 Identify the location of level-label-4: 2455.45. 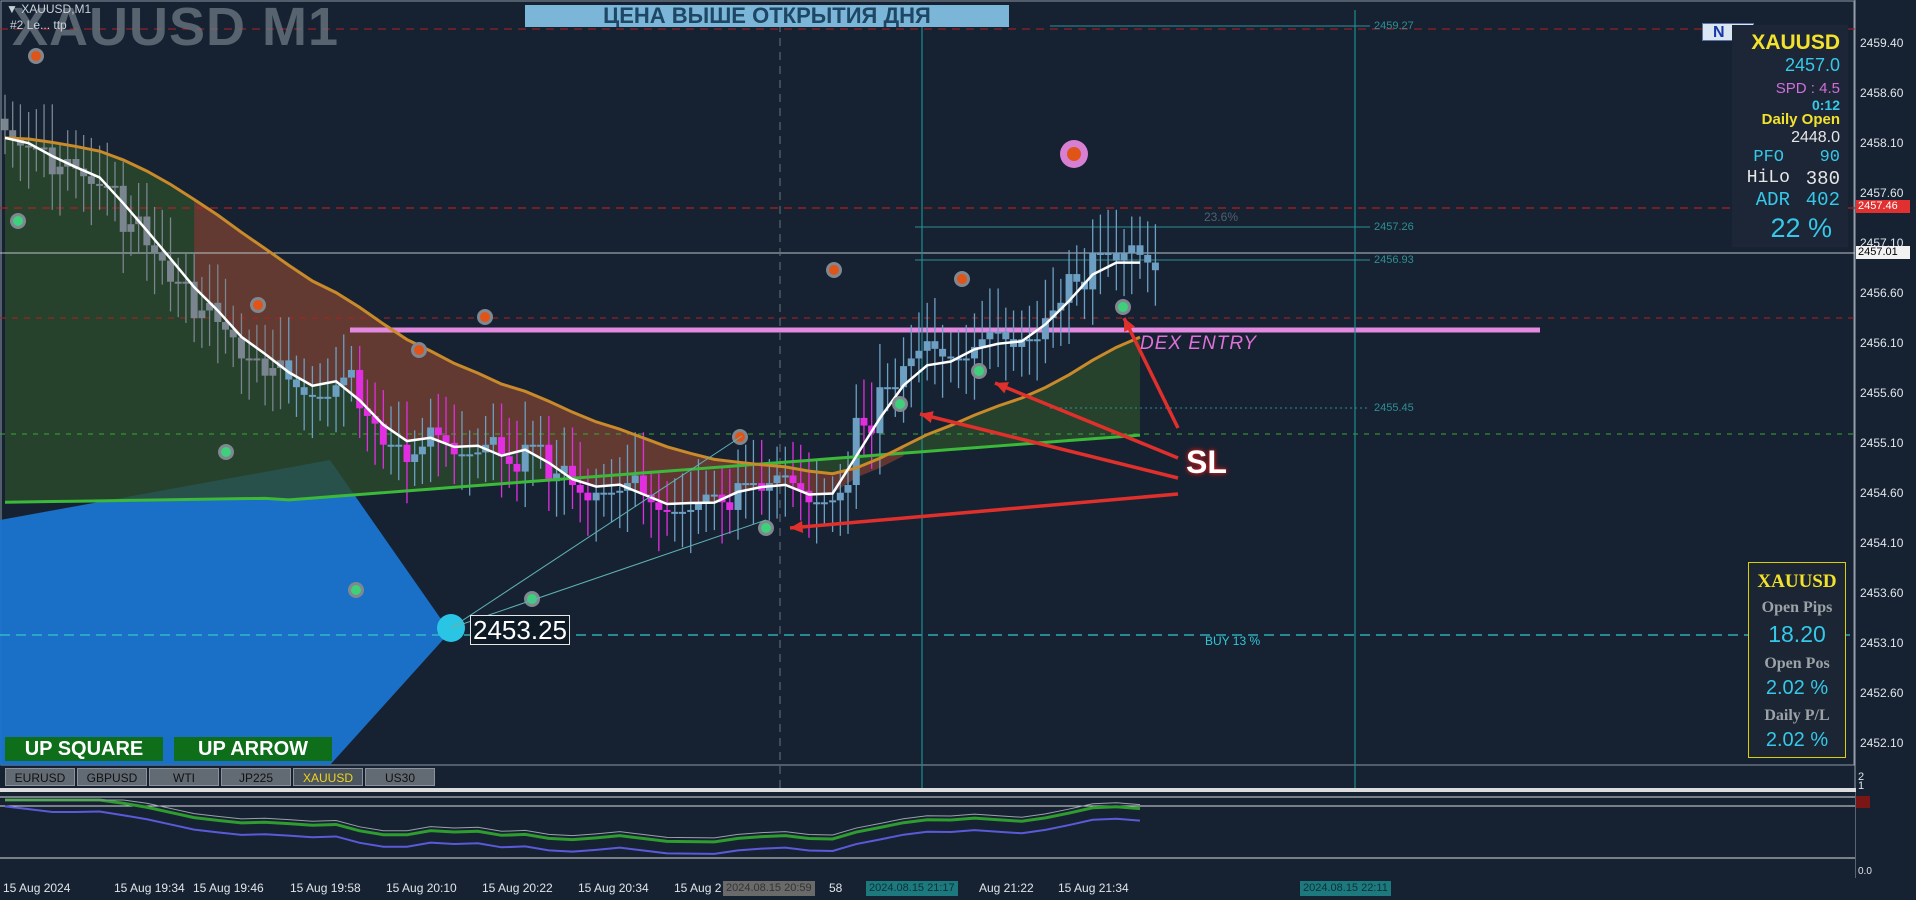
(1394, 408).